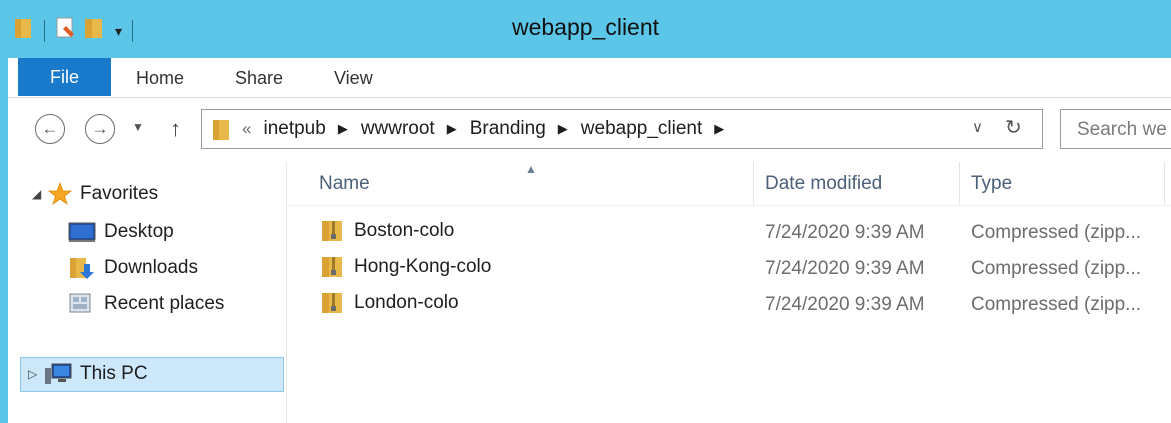 Image resolution: width=1171 pixels, height=423 pixels. What do you see at coordinates (82, 268) in the screenshot?
I see `downloads-icon` at bounding box center [82, 268].